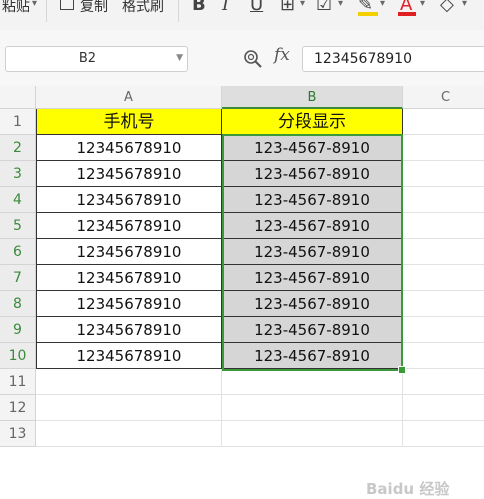 The width and height of the screenshot is (484, 499). What do you see at coordinates (368, 14) in the screenshot?
I see `fill-color-swatch` at bounding box center [368, 14].